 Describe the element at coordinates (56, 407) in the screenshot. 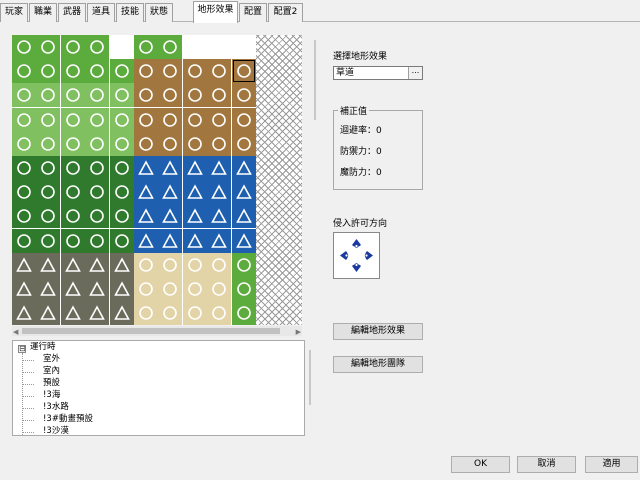

I see `tree-item: !3水路` at that location.